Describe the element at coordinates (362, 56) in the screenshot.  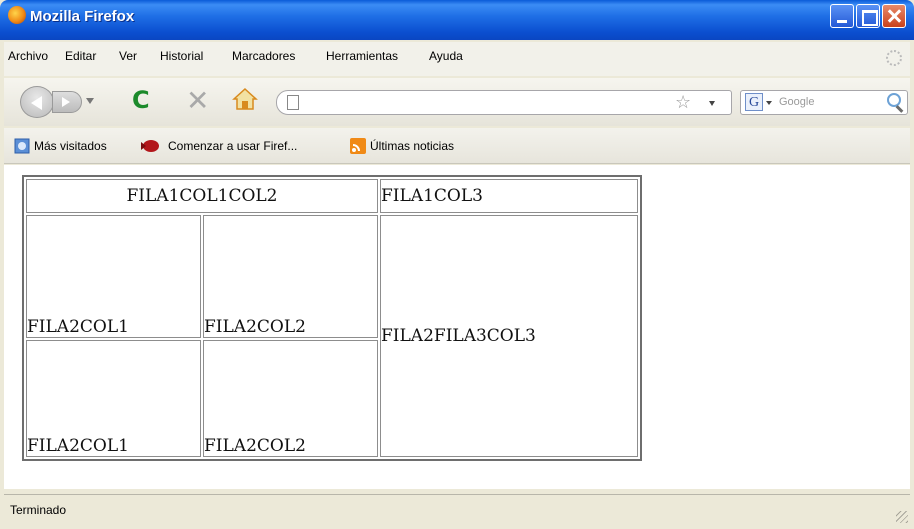
I see `menu-herramientas: Herramientas` at that location.